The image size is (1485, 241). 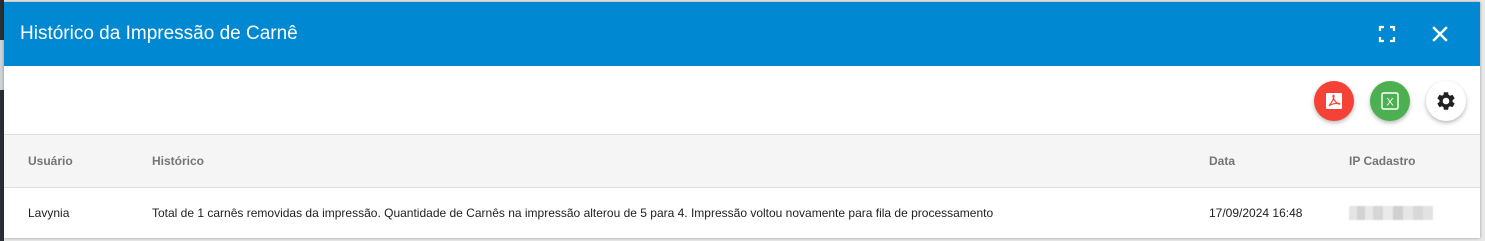 I want to click on excel-icon-glyph: X, so click(x=1390, y=103).